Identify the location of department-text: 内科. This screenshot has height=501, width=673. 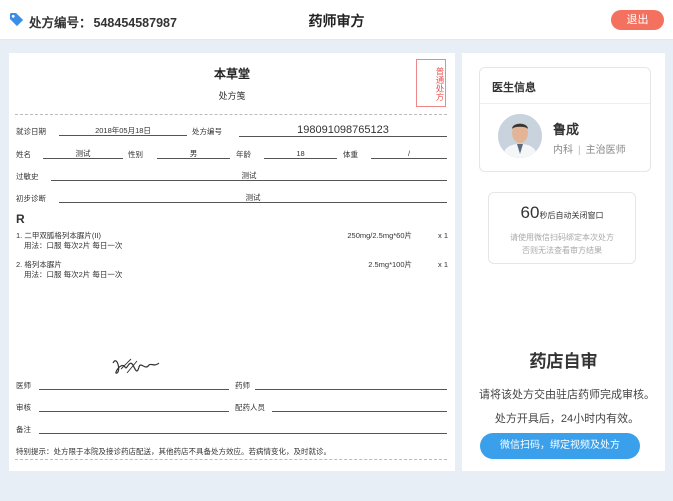
(563, 150).